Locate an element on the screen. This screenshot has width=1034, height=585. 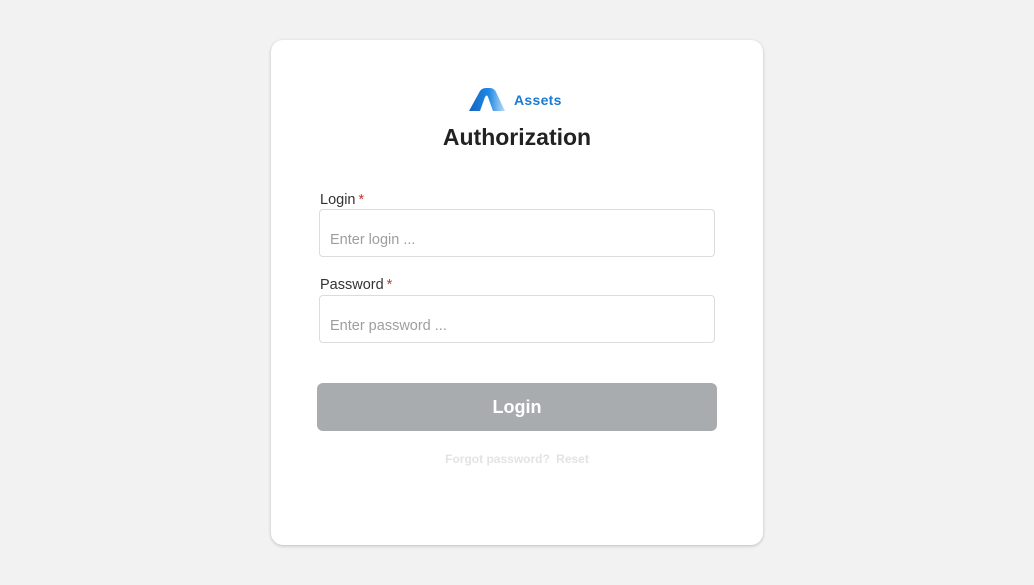
password-label-text: Password is located at coordinates (352, 285).